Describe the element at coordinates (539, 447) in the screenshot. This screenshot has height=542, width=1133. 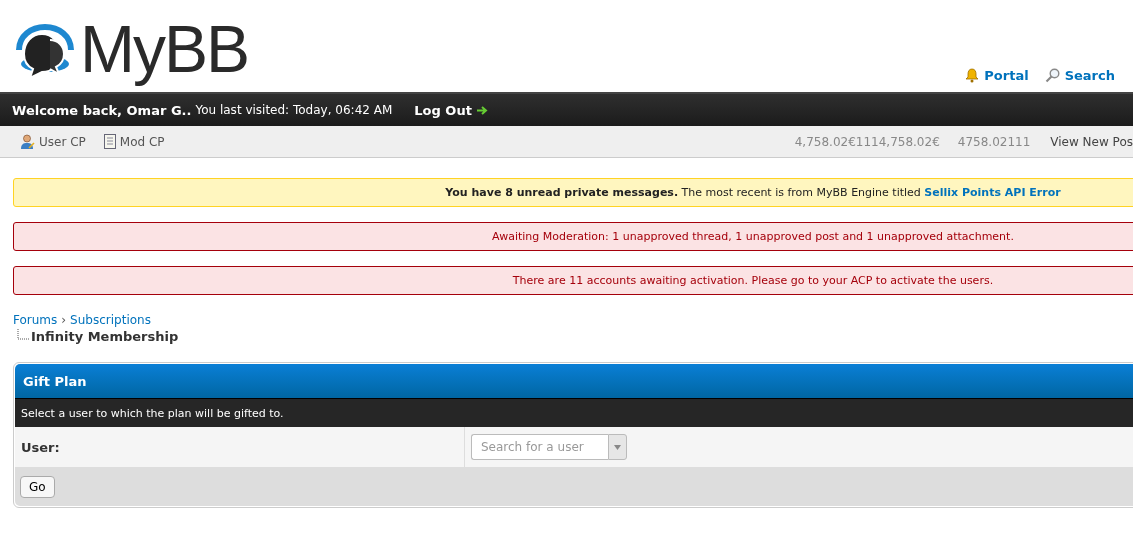
I see `user-search-field: Search for a user` at that location.